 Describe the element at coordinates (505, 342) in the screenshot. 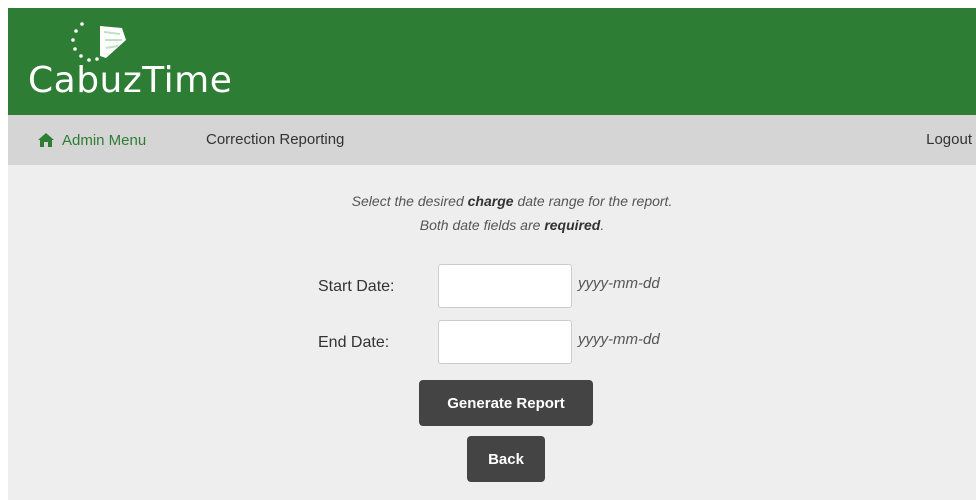

I see `end-date-input` at that location.